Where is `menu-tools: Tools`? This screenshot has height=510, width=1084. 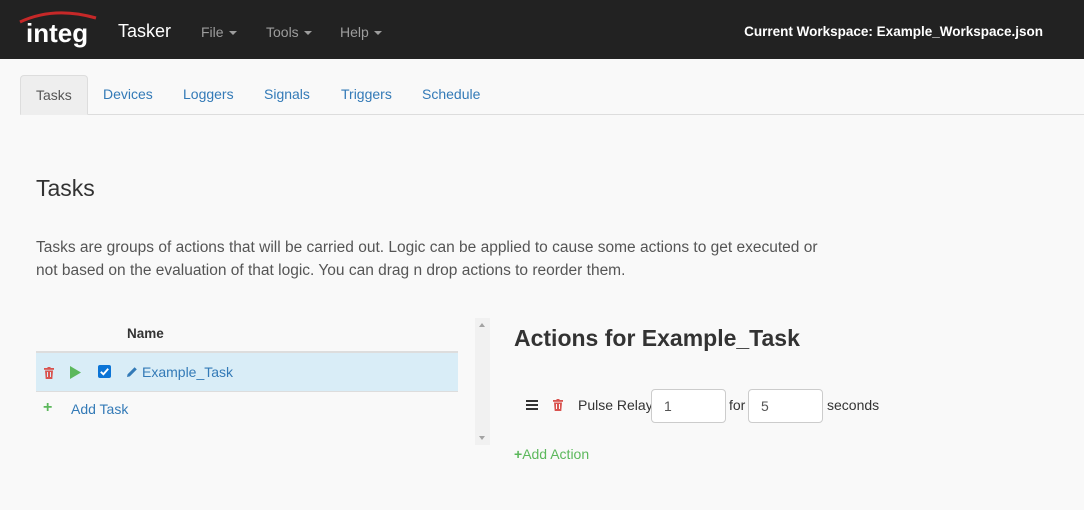 menu-tools: Tools is located at coordinates (289, 32).